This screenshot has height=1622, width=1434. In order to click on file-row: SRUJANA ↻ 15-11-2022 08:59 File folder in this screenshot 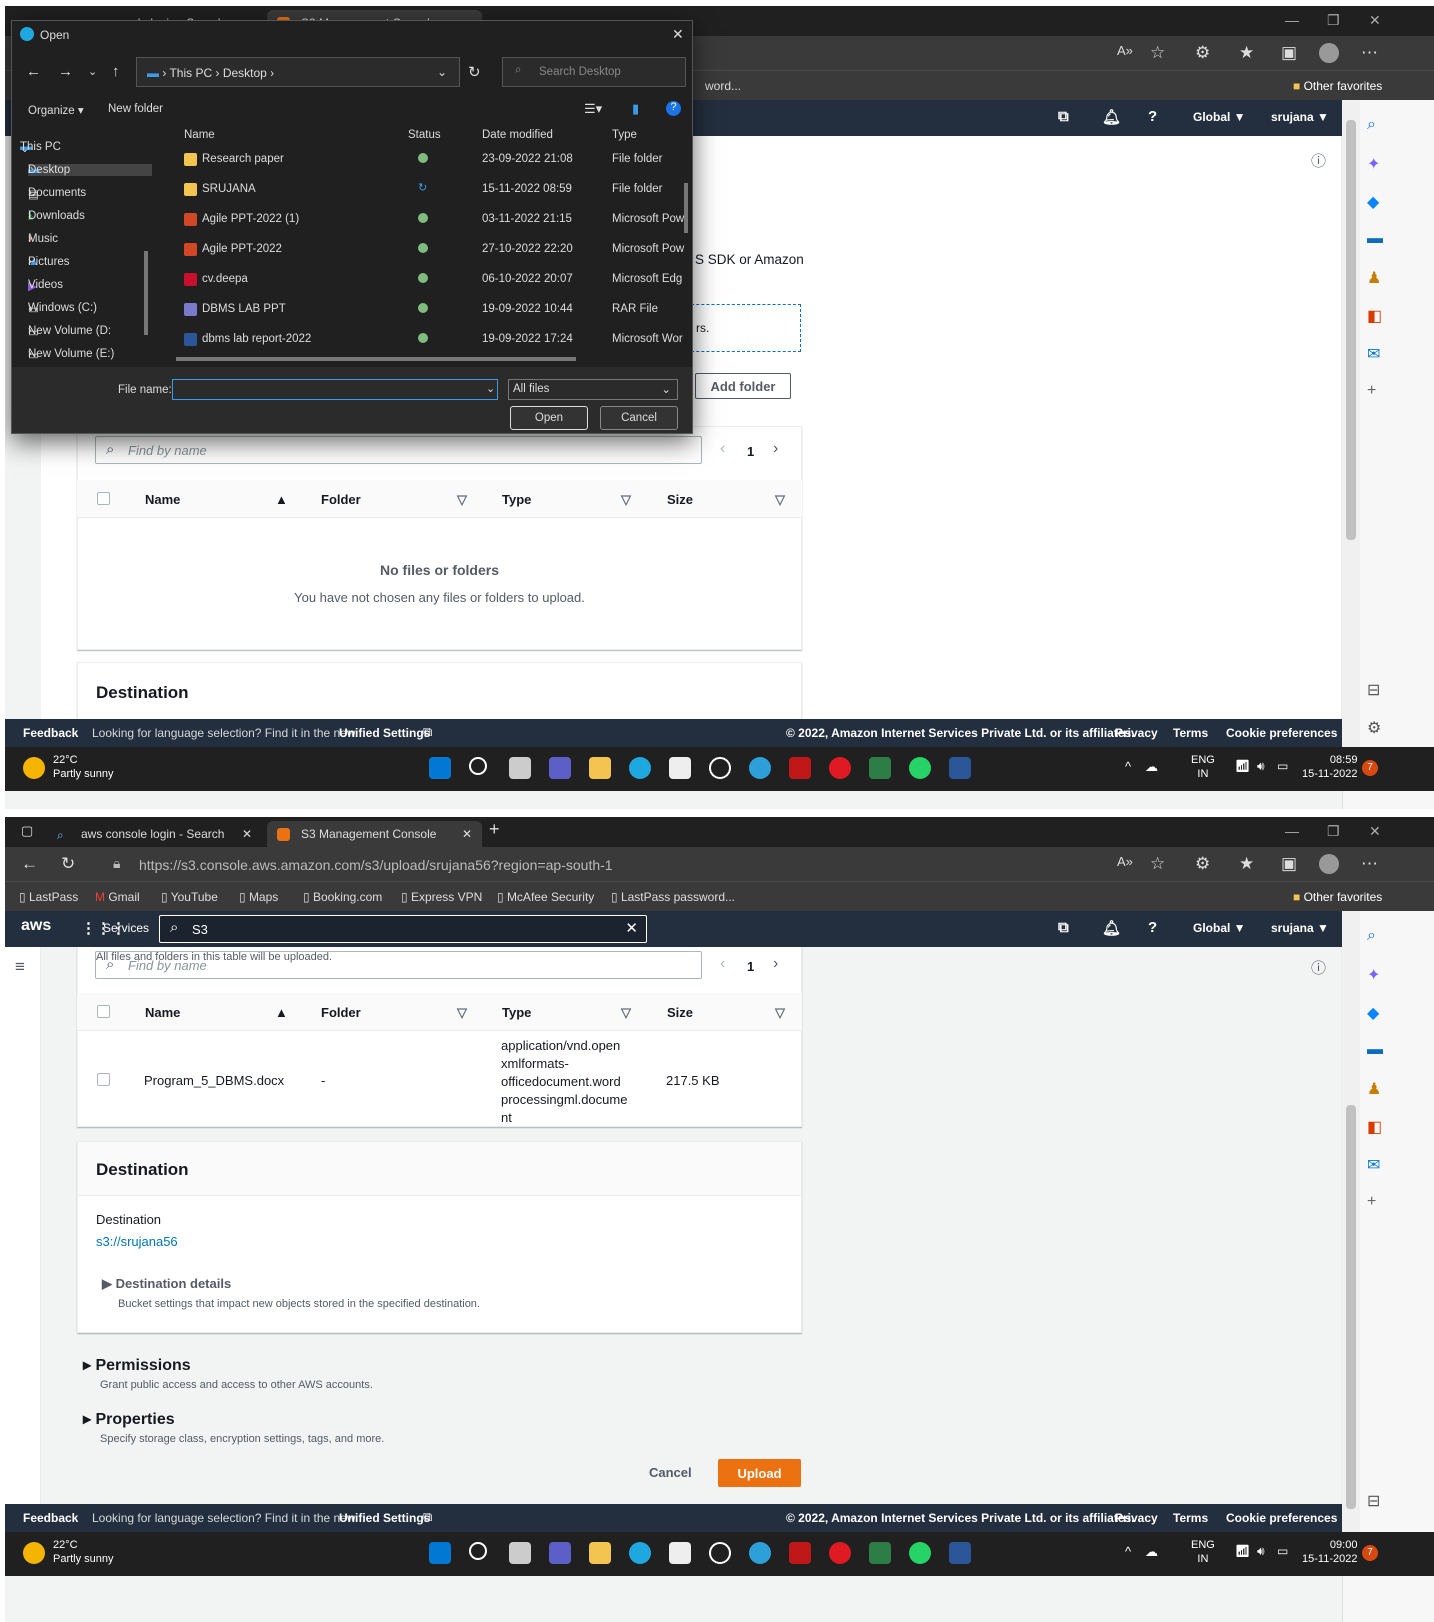, I will do `click(432, 189)`.